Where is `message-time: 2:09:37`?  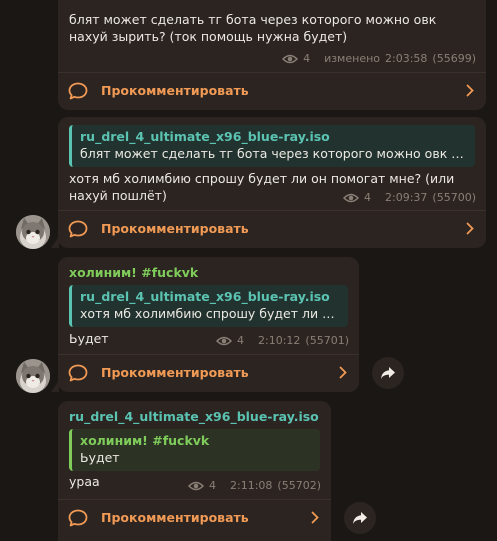
message-time: 2:09:37 is located at coordinates (406, 197).